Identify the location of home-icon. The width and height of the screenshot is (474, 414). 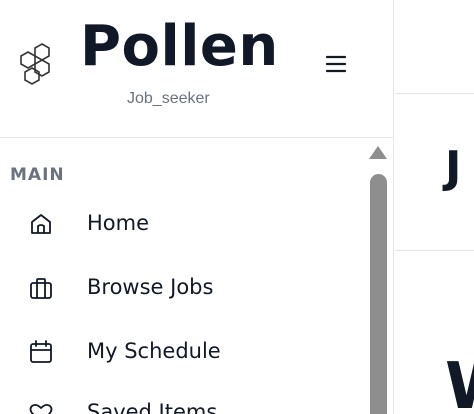
(41, 224).